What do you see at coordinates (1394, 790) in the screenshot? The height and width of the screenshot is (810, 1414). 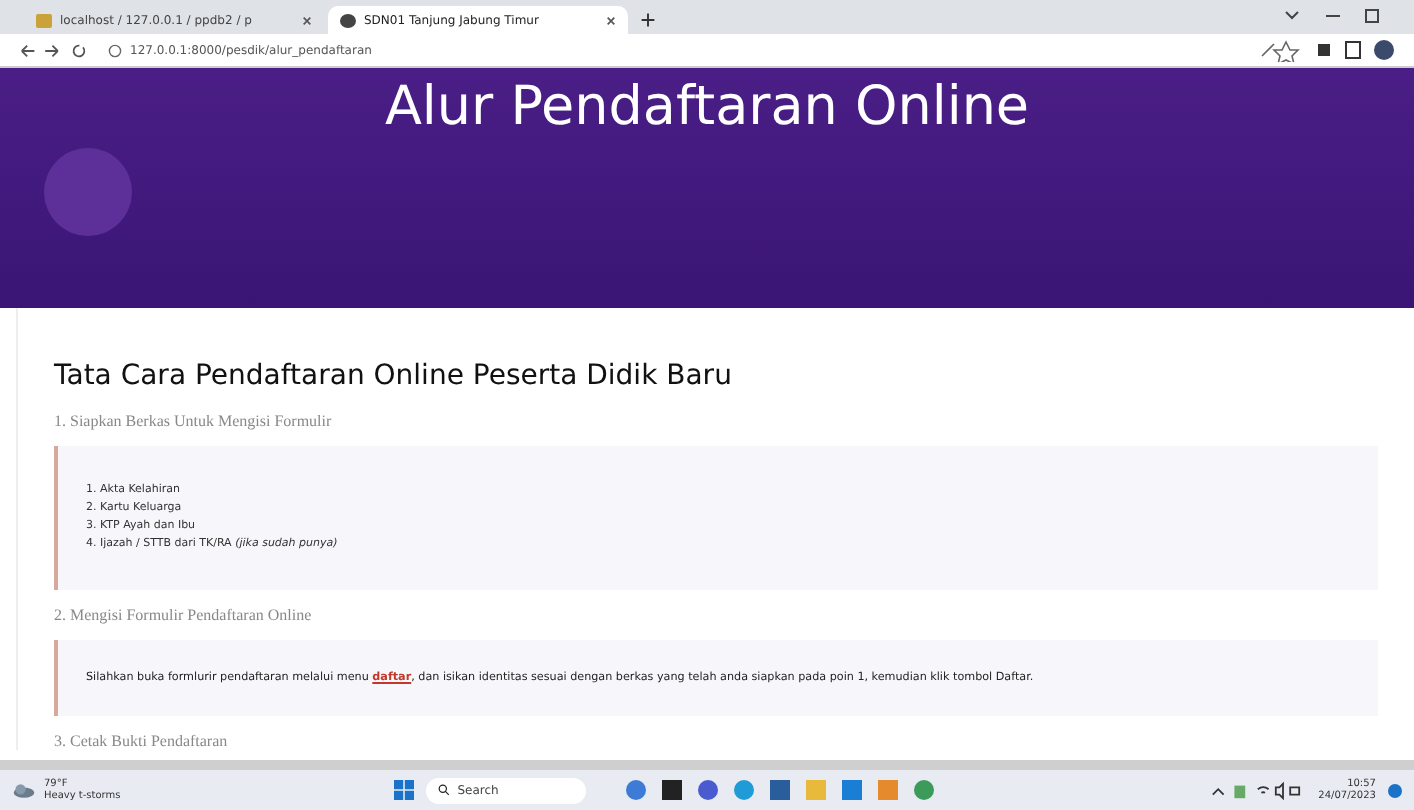 I see `notification-icon` at bounding box center [1394, 790].